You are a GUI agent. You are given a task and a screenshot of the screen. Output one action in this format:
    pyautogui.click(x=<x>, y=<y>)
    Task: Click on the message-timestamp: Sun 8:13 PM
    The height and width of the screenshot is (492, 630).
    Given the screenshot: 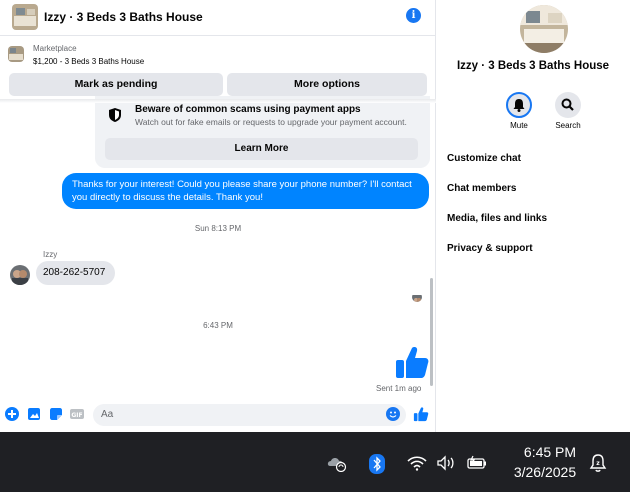 What is the action you would take?
    pyautogui.click(x=218, y=228)
    